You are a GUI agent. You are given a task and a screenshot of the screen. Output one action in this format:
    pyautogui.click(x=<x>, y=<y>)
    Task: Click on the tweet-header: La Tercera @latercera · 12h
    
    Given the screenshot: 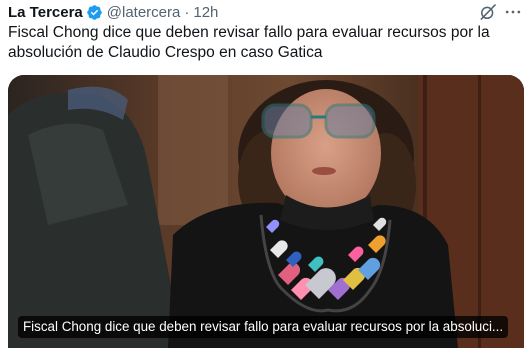 What is the action you would take?
    pyautogui.click(x=113, y=12)
    